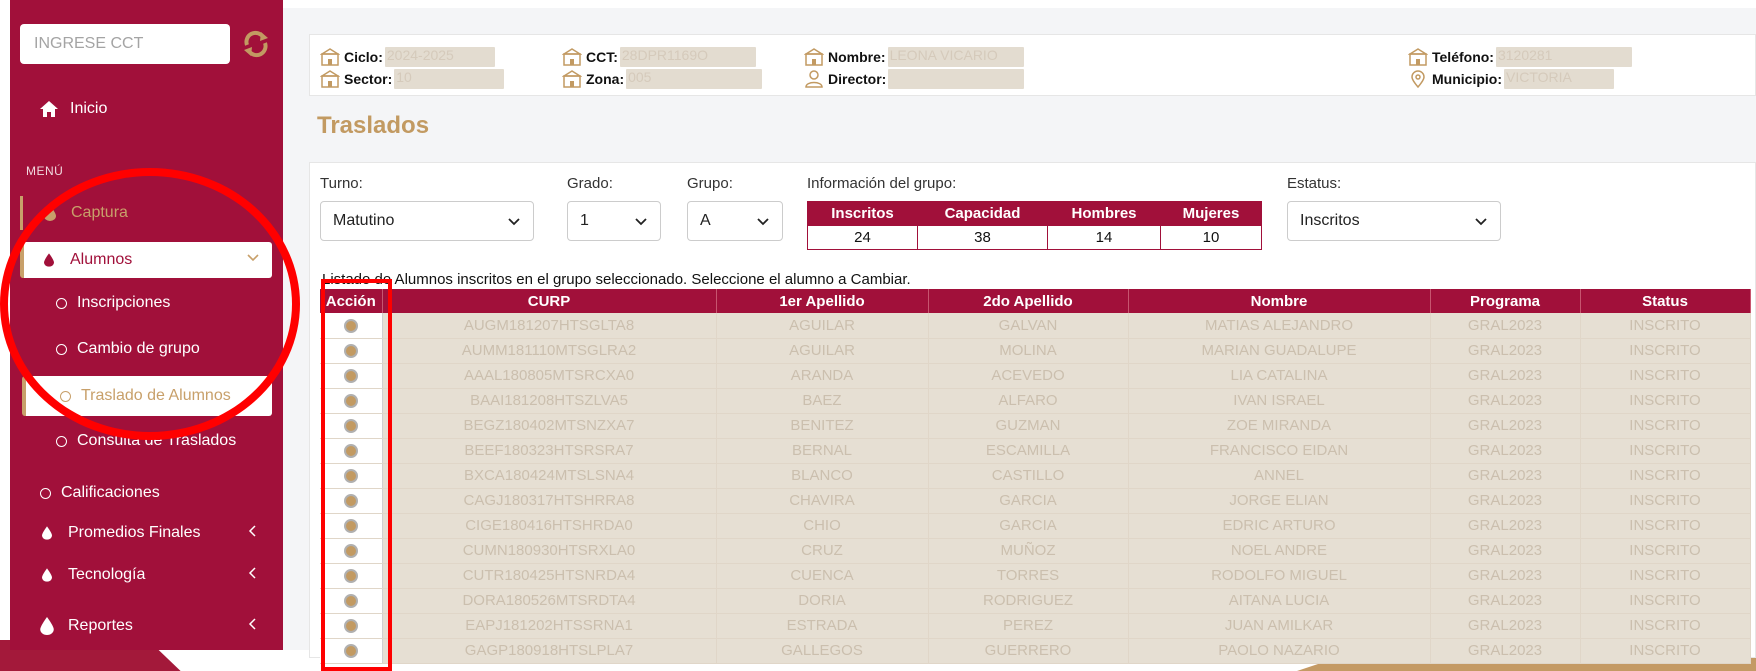 The image size is (1756, 671). What do you see at coordinates (146, 626) in the screenshot?
I see `nav-reportes: Reportes` at bounding box center [146, 626].